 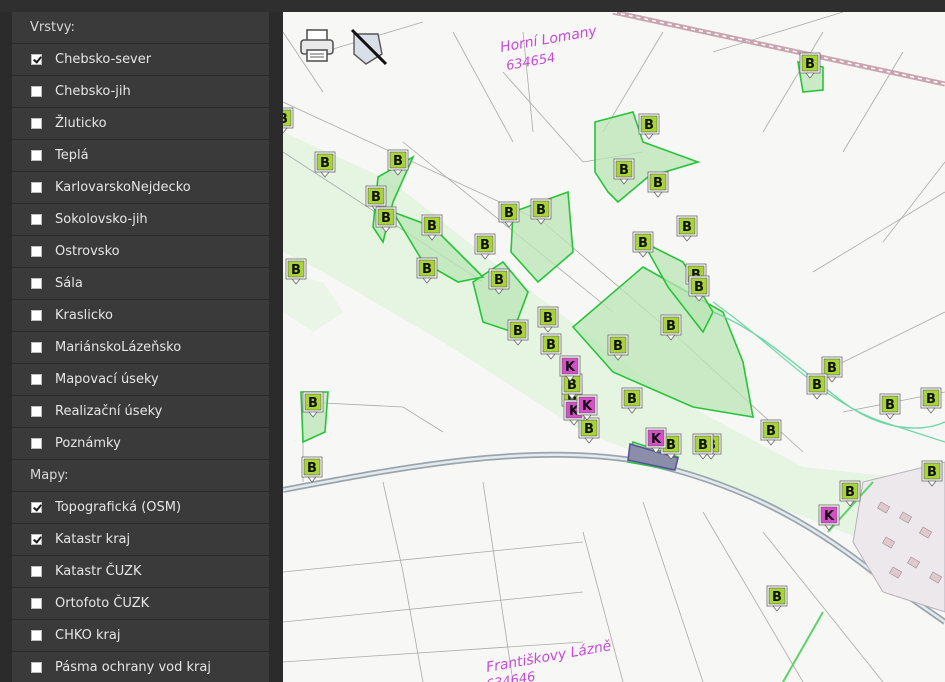 I want to click on layer-item-karlovarskonejdecko: KarlovarskoNejdecko, so click(x=140, y=188).